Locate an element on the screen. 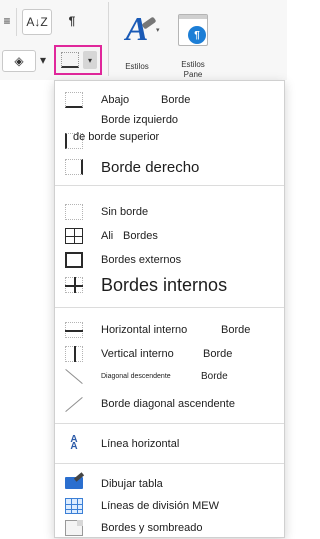 This screenshot has height=539, width=320. diagonal-up-border-icon is located at coordinates (74, 404).